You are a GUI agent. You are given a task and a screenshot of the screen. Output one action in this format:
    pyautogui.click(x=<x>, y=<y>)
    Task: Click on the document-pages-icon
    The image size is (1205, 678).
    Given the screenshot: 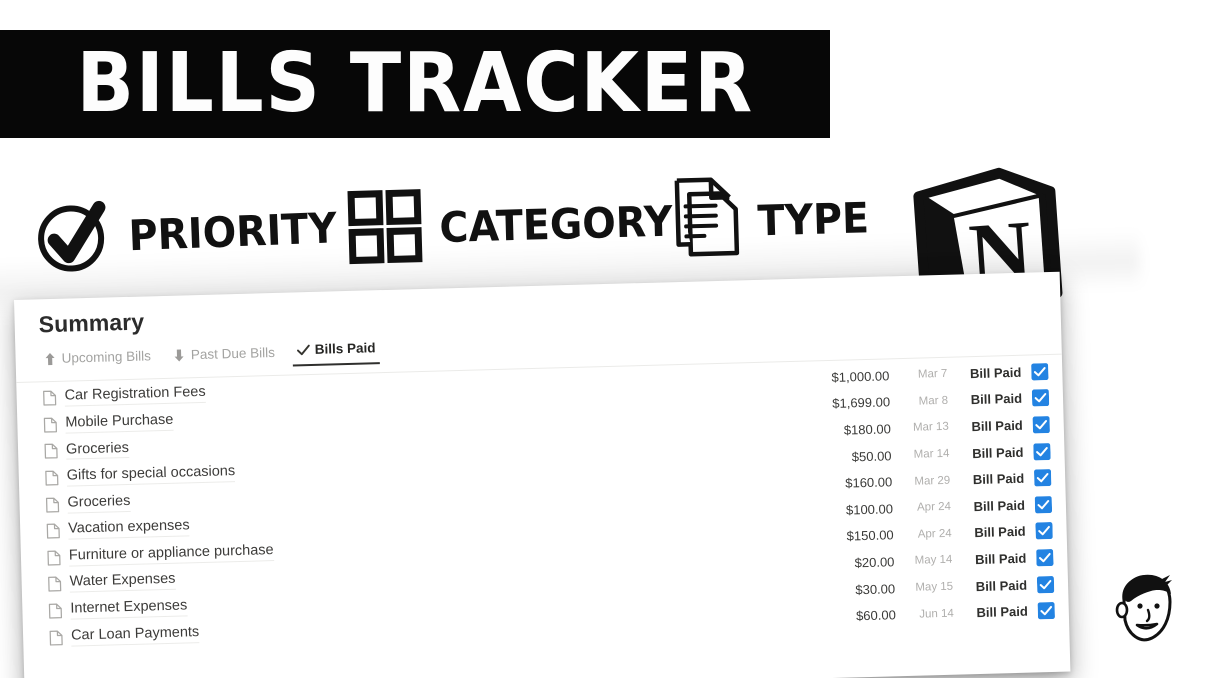 What is the action you would take?
    pyautogui.click(x=708, y=222)
    